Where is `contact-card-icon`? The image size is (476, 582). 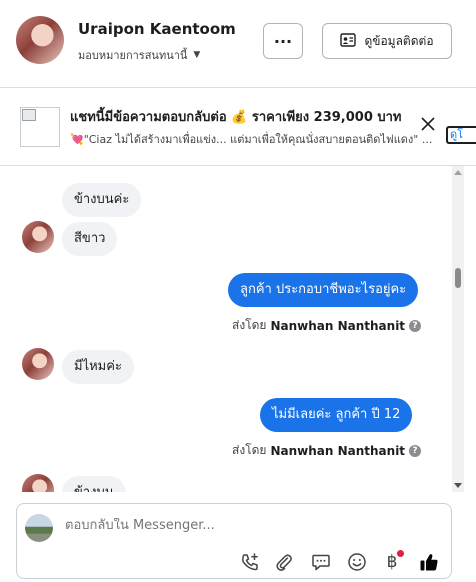
contact-card-icon is located at coordinates (348, 41).